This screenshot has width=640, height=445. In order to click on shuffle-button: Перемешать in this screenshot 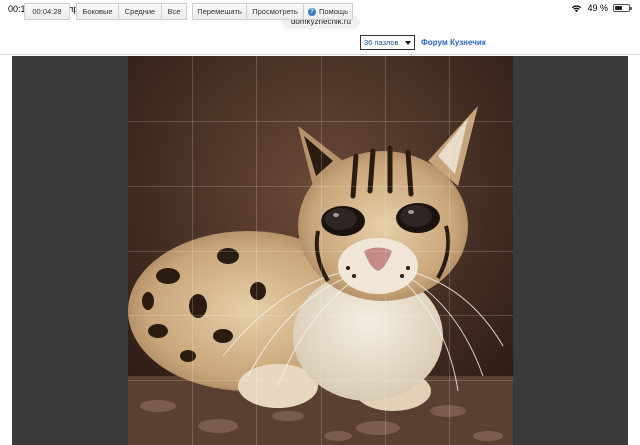, I will do `click(219, 11)`.